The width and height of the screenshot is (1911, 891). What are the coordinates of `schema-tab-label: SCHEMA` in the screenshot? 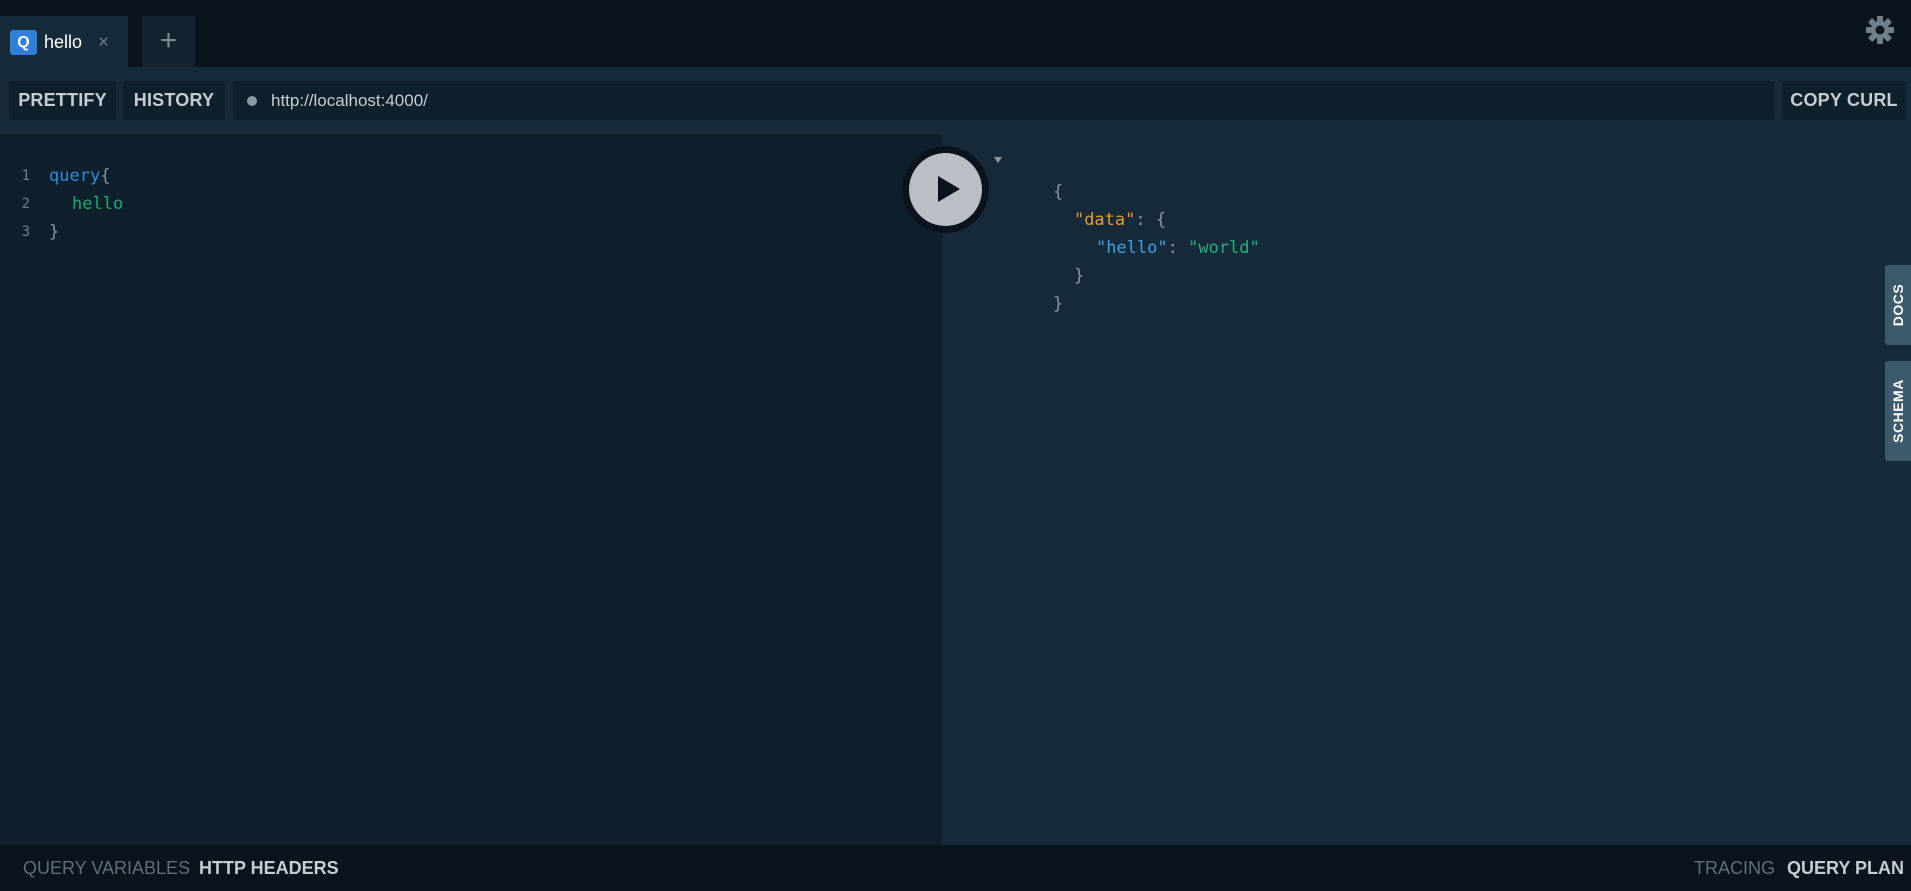 It's located at (1898, 411).